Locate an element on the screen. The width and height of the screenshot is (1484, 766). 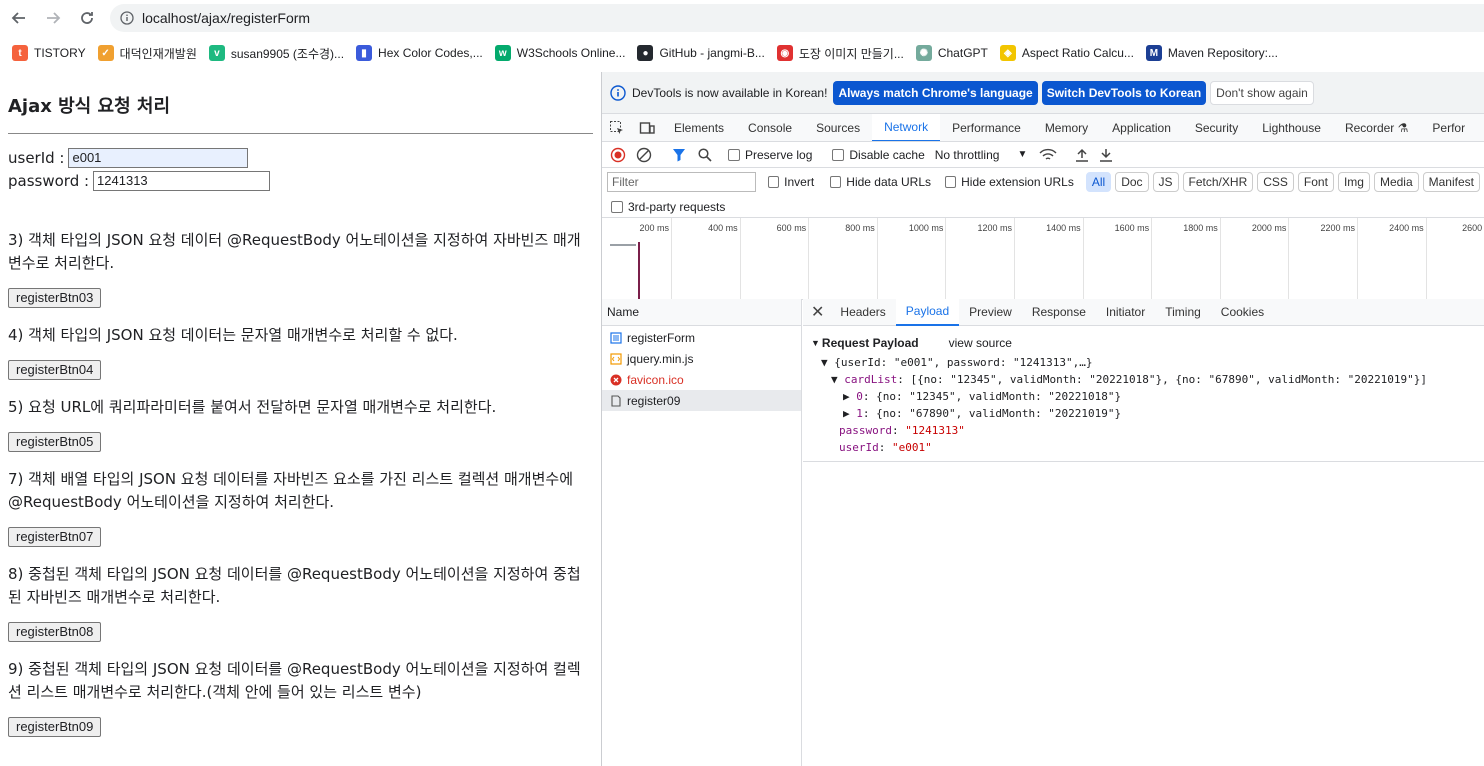
type-filter-pill: Fetch/XHR is located at coordinates (1218, 182).